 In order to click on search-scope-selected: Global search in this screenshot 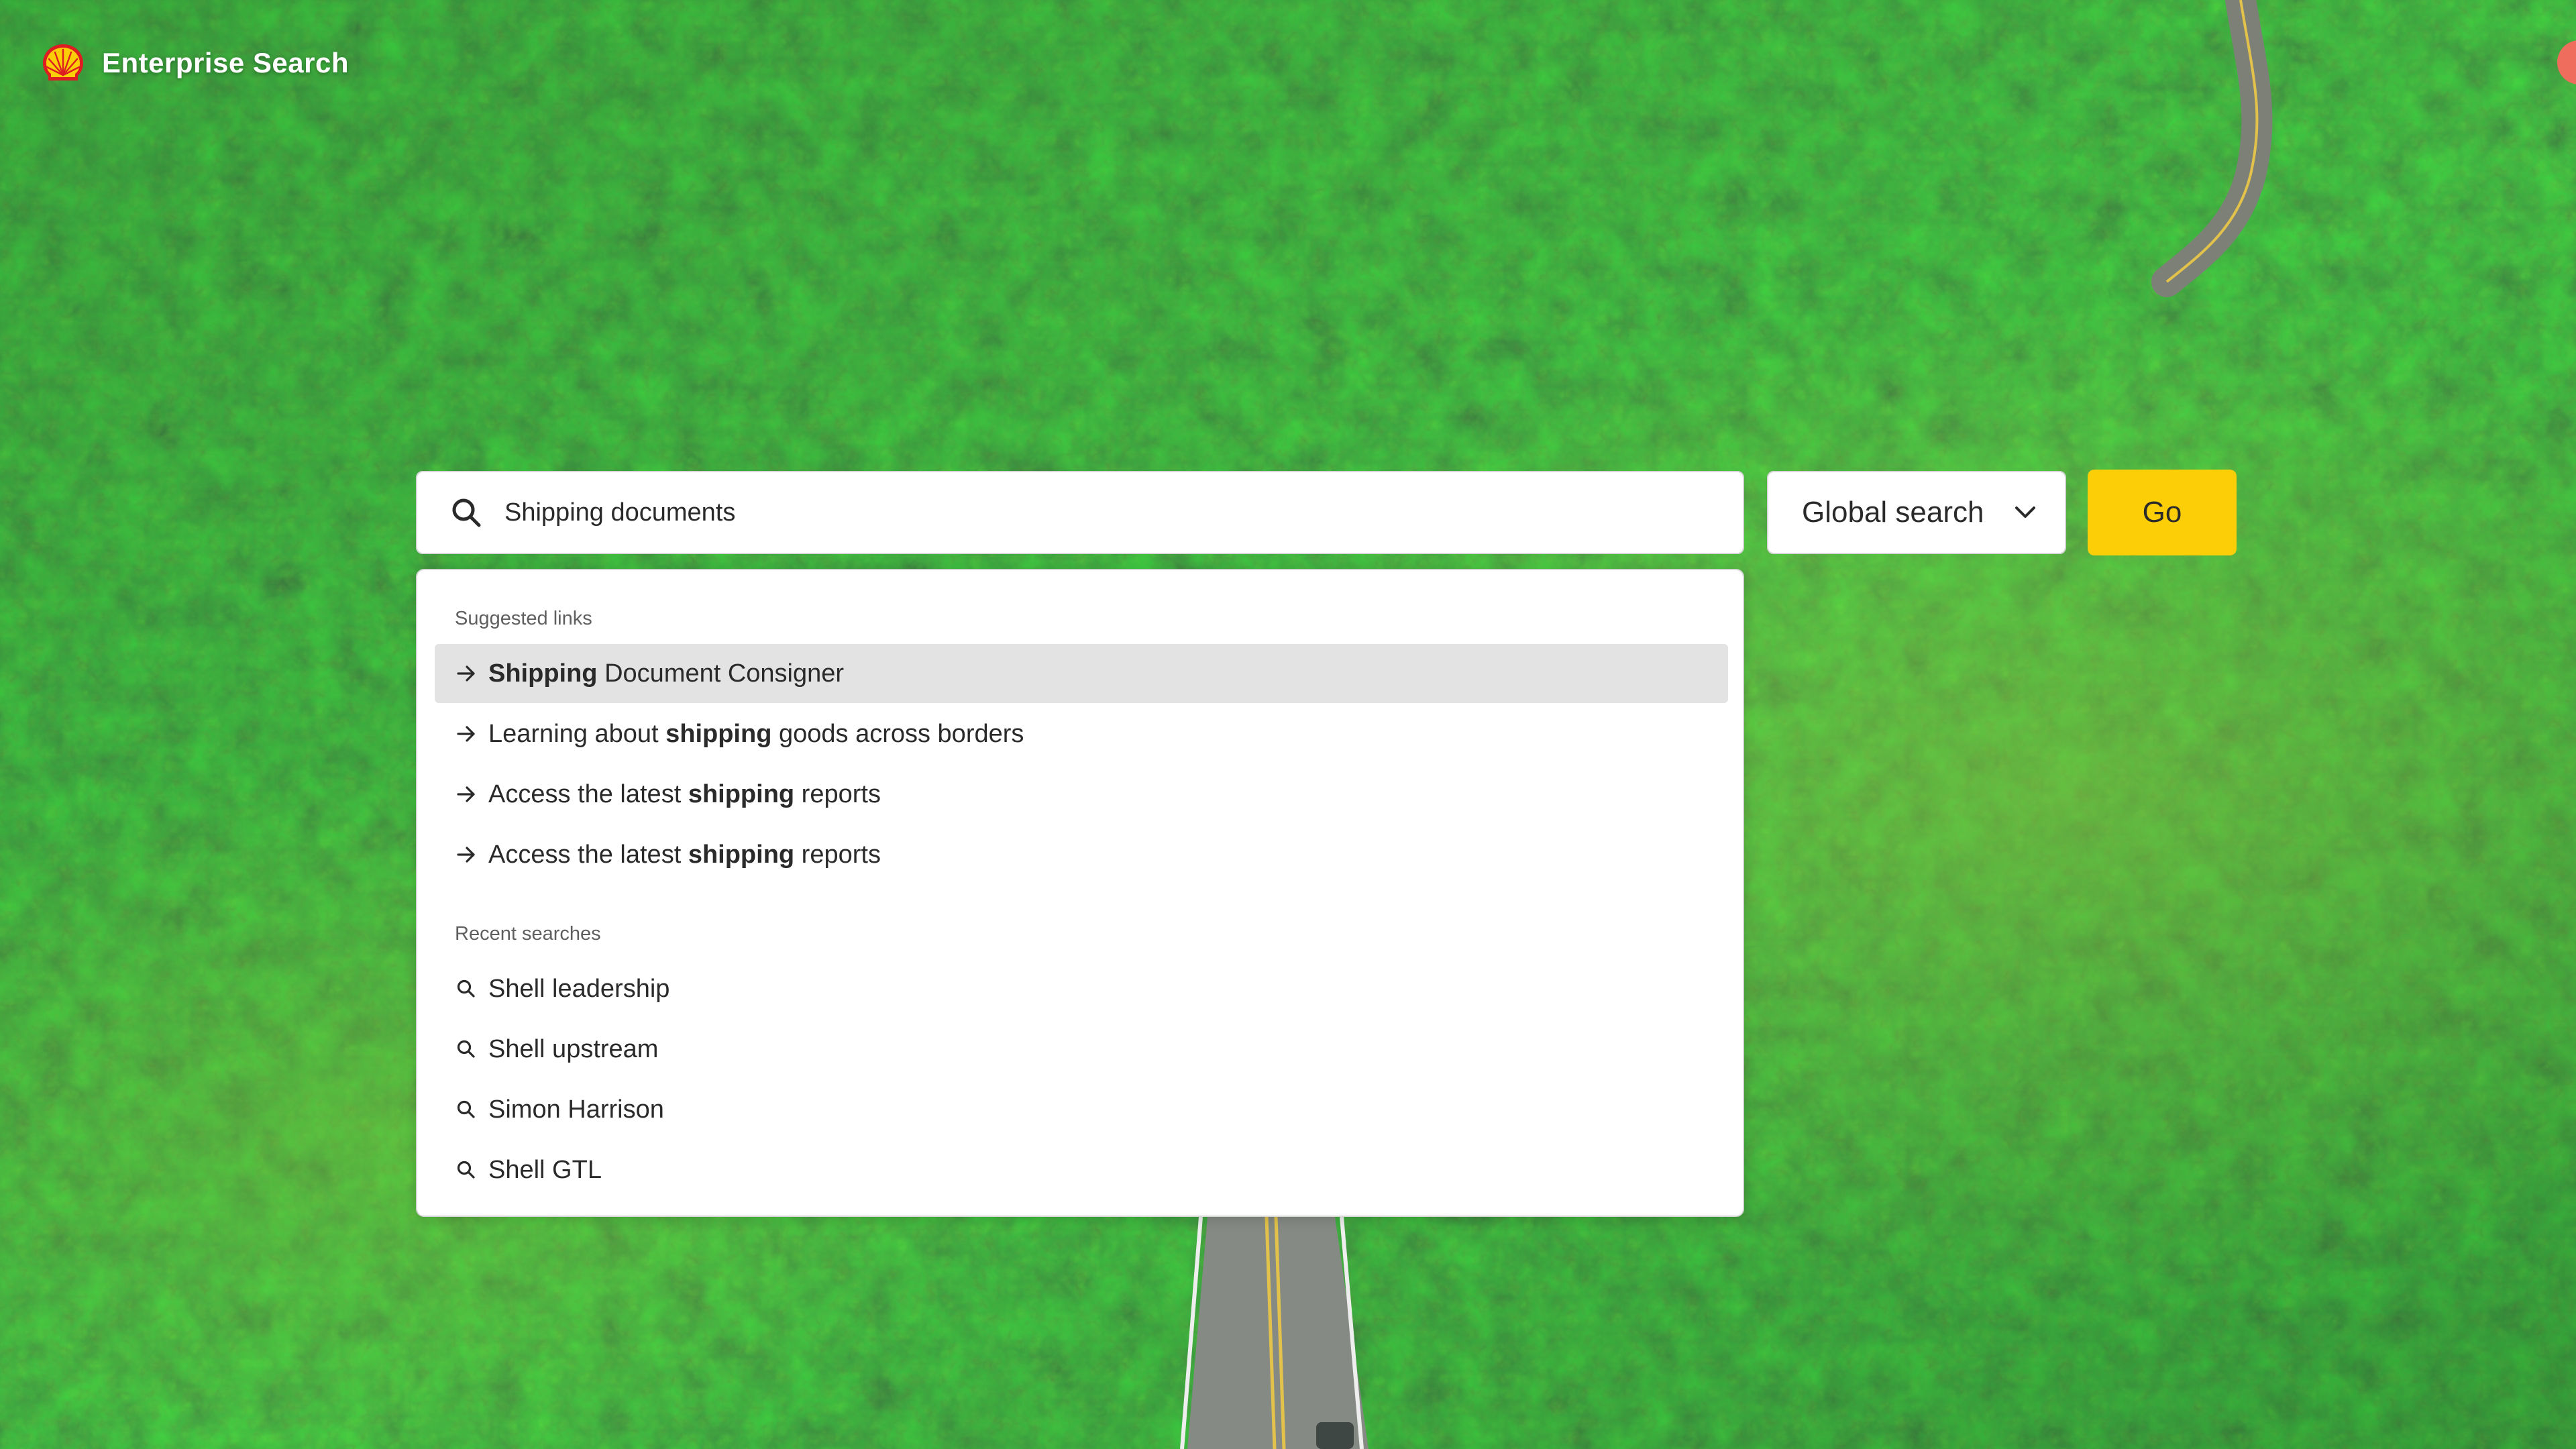, I will do `click(1893, 512)`.